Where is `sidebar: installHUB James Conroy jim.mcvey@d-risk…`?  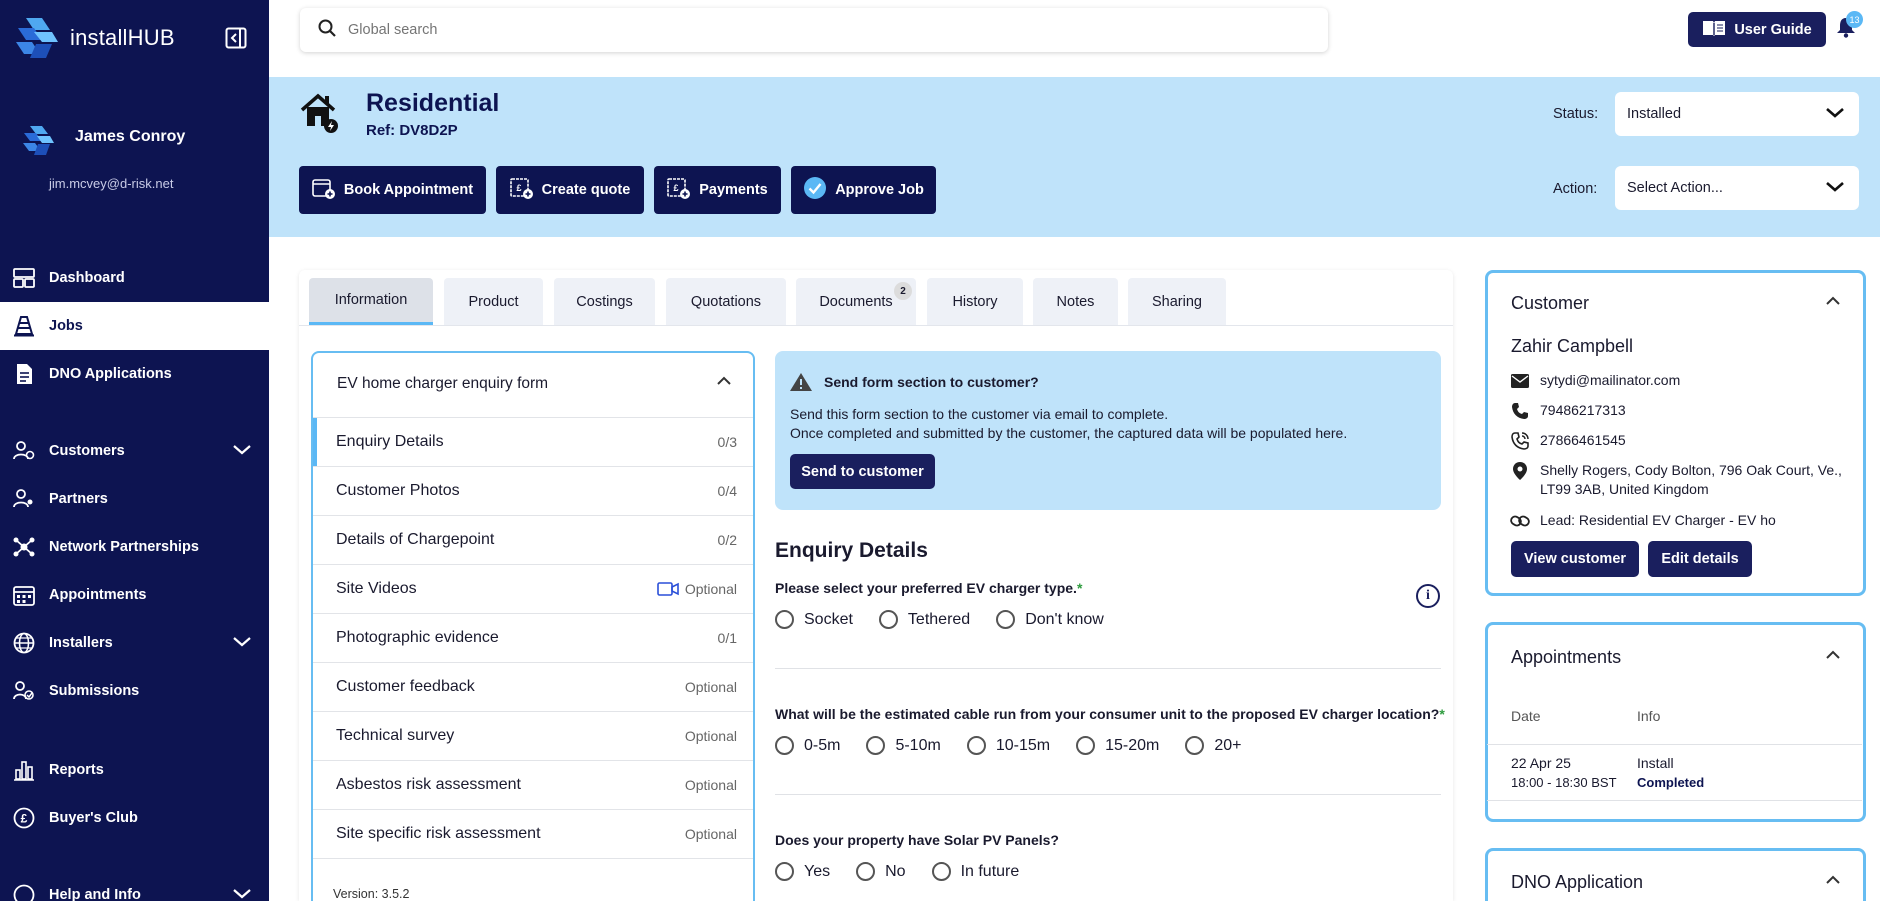 sidebar: installHUB James Conroy jim.mcvey@d-risk… is located at coordinates (134, 450).